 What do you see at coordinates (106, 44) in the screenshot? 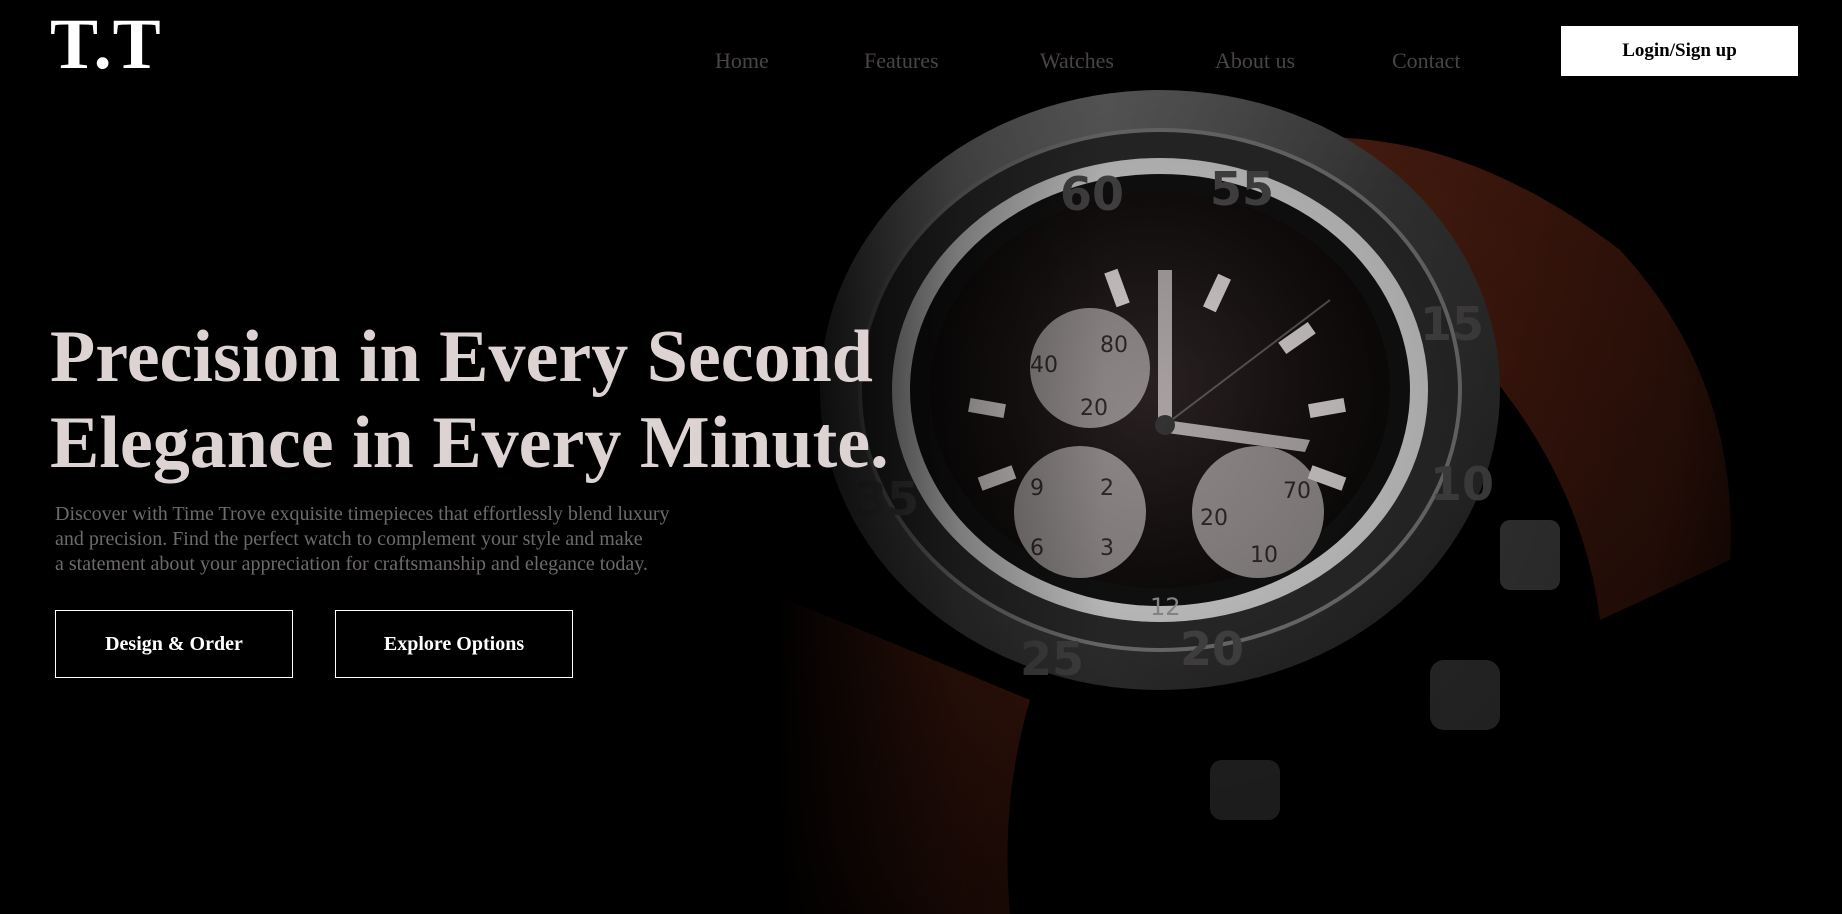
I see `brand-logo: T.T` at bounding box center [106, 44].